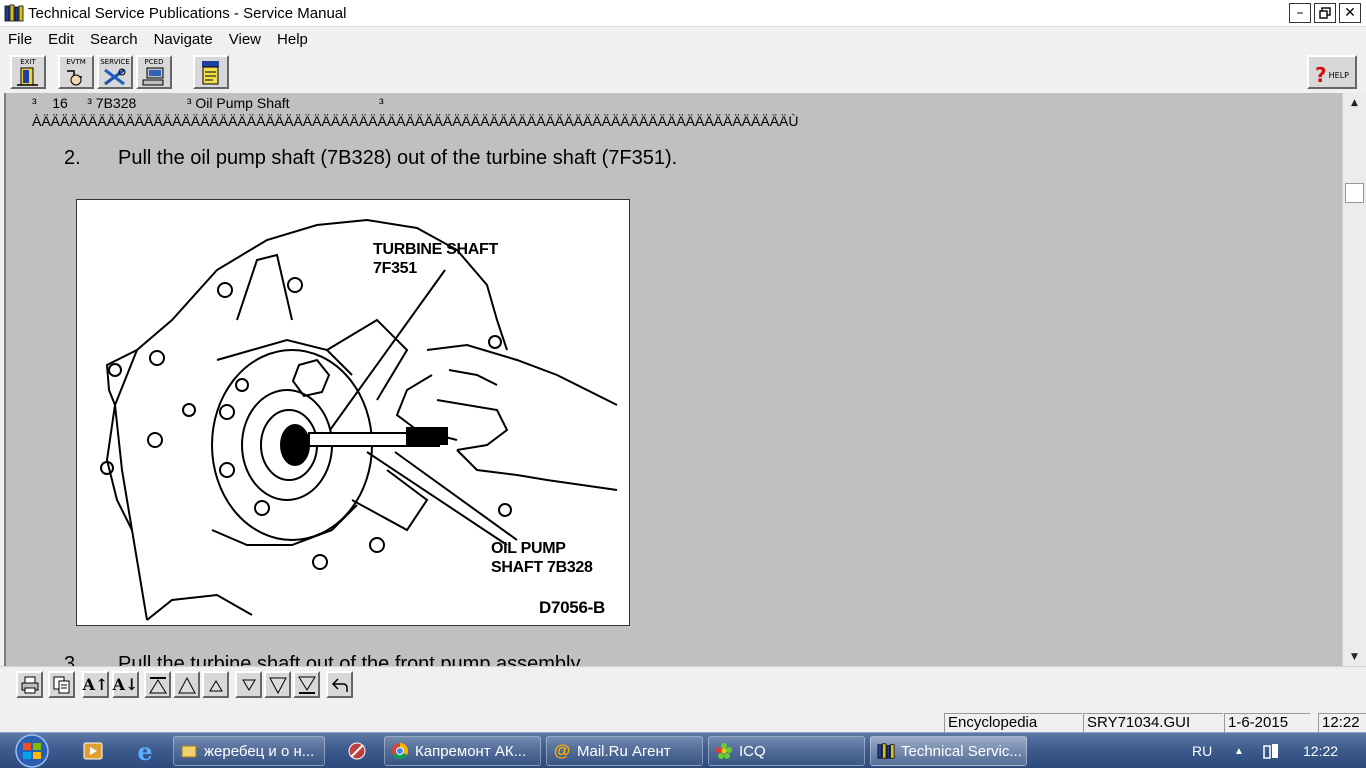 The image size is (1366, 768). I want to click on parts-table-row: ³ 16 ³ 7B328 ³ Oil Pump Shaft ³, so click(208, 103).